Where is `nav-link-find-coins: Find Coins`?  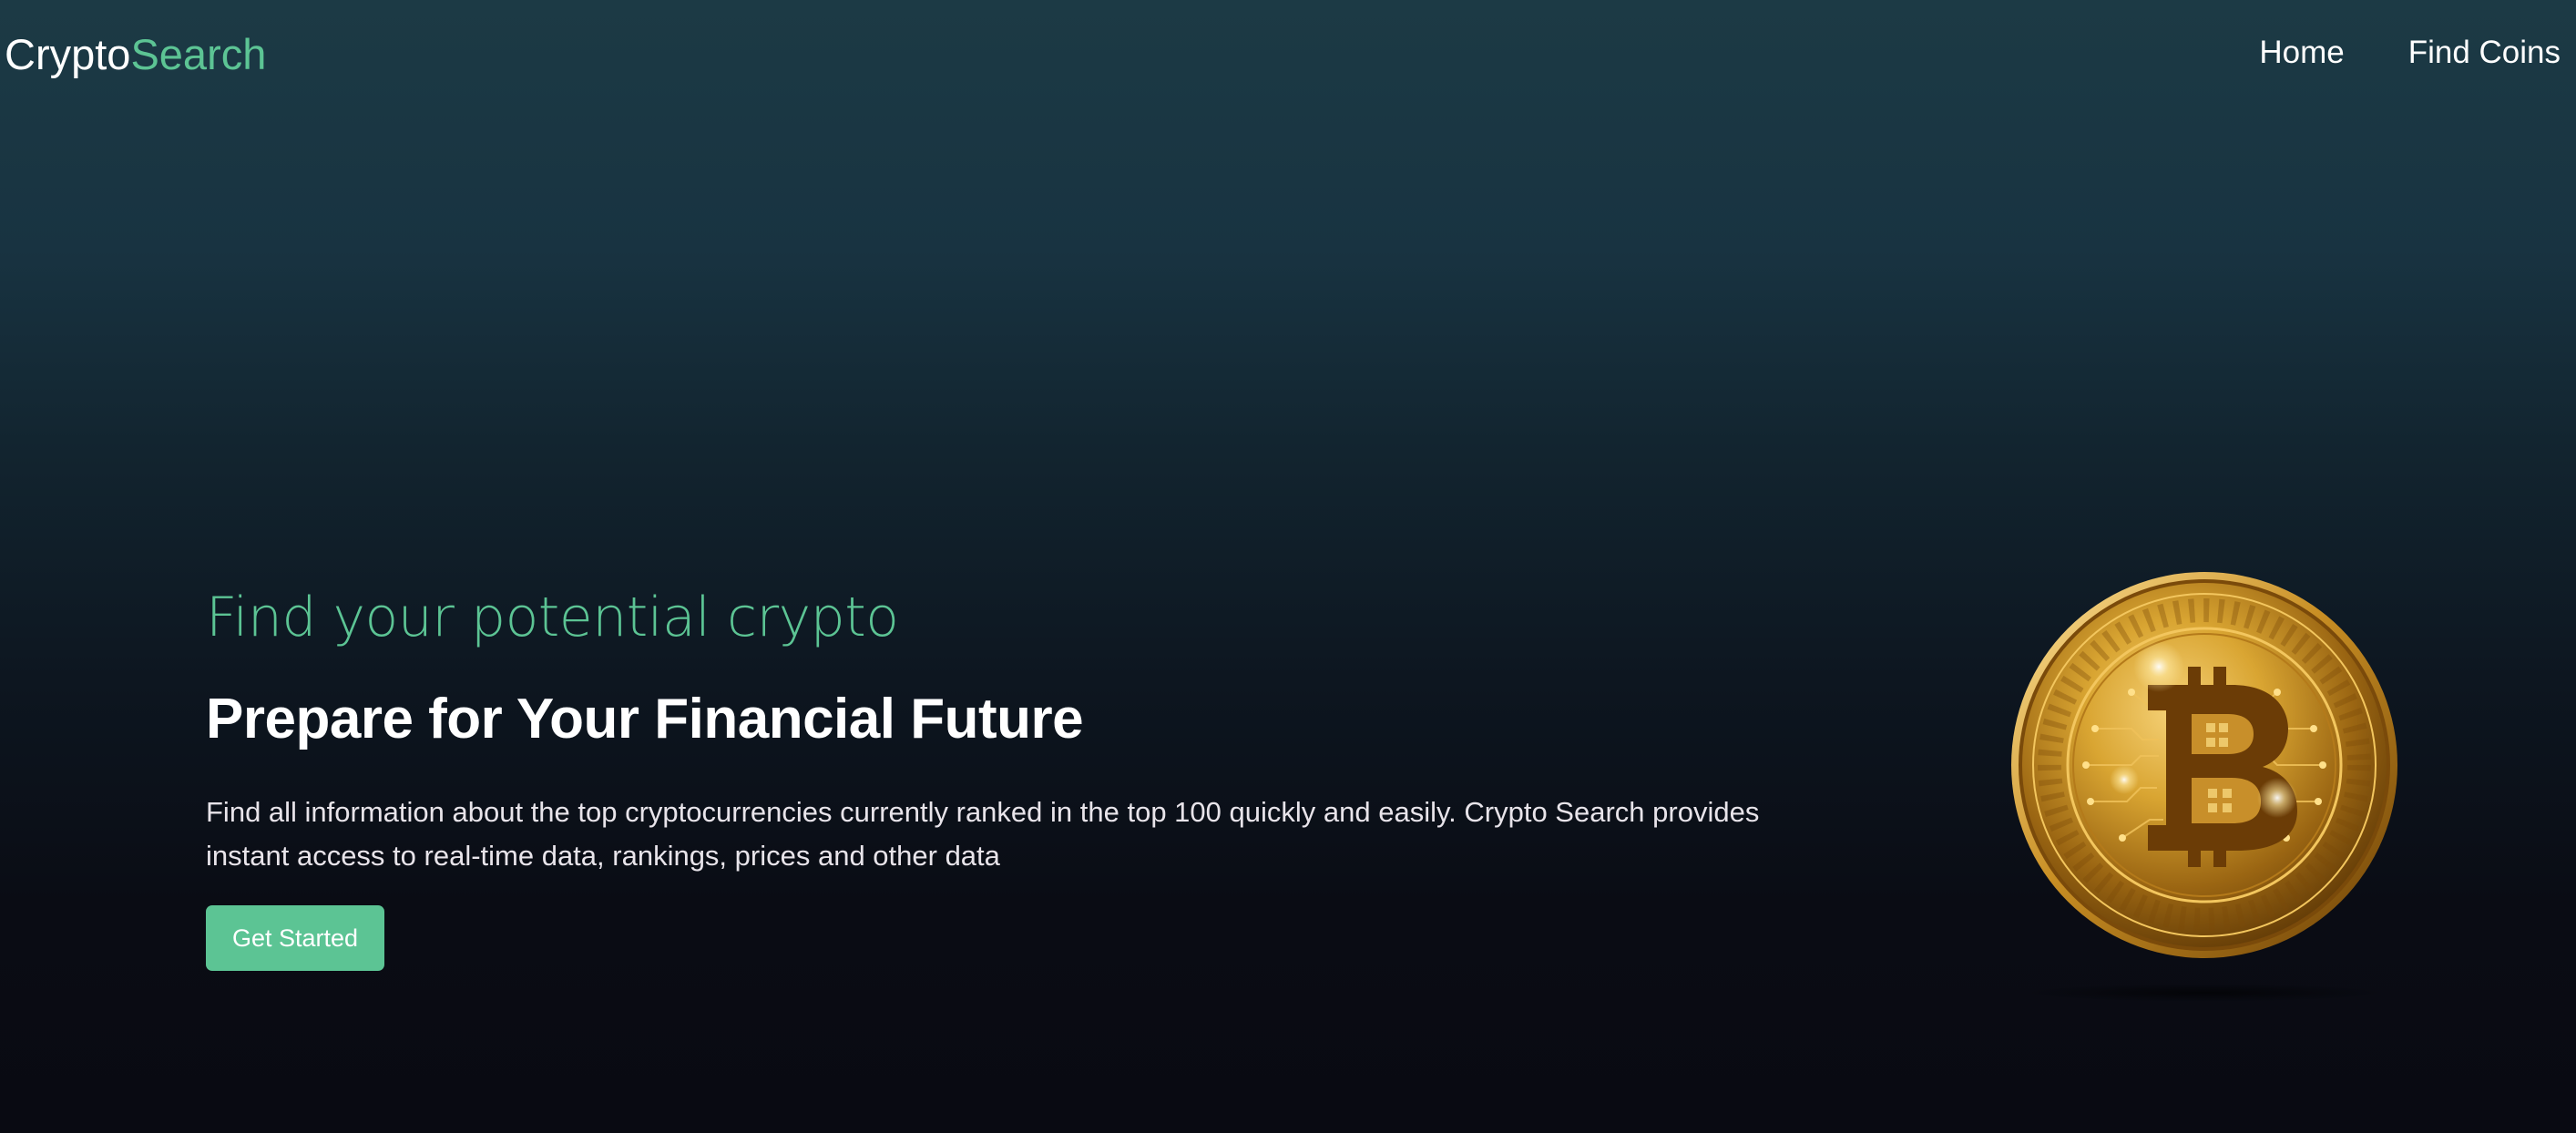 nav-link-find-coins: Find Coins is located at coordinates (2484, 53).